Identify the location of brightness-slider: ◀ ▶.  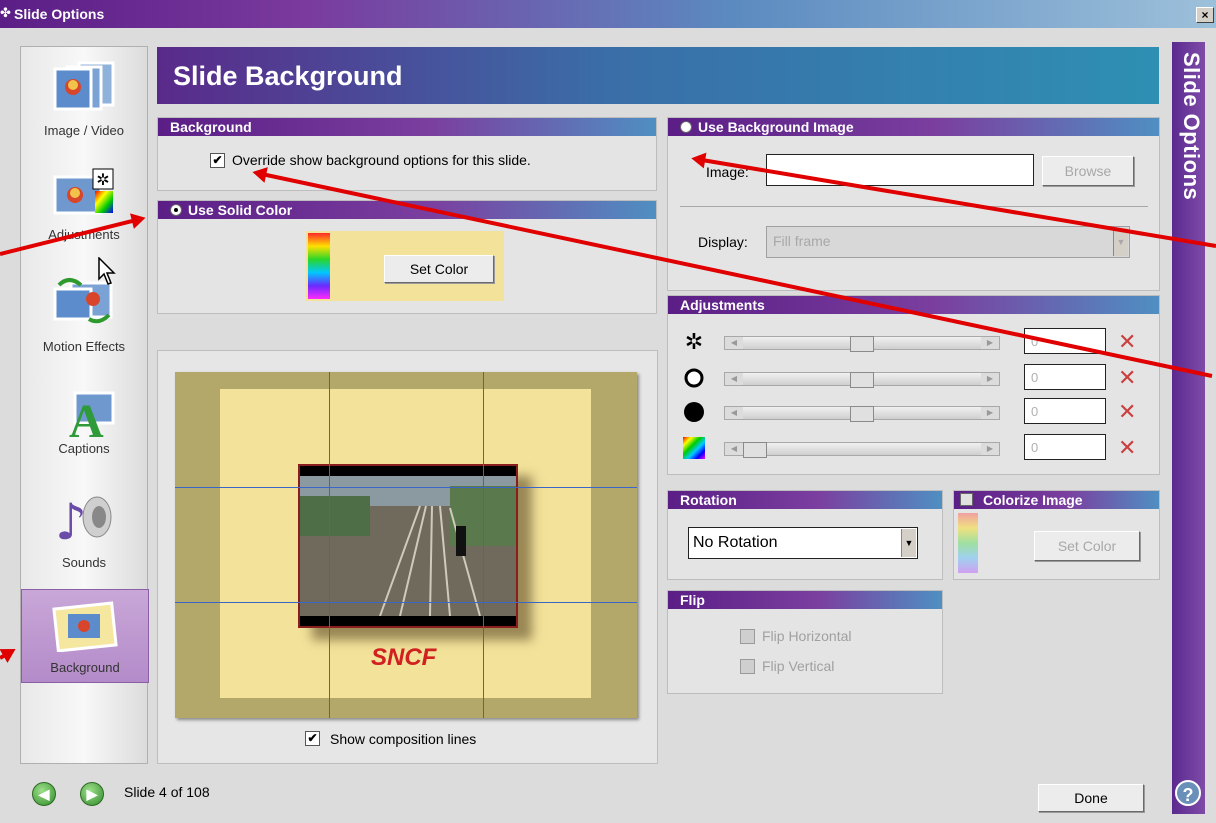
(862, 344).